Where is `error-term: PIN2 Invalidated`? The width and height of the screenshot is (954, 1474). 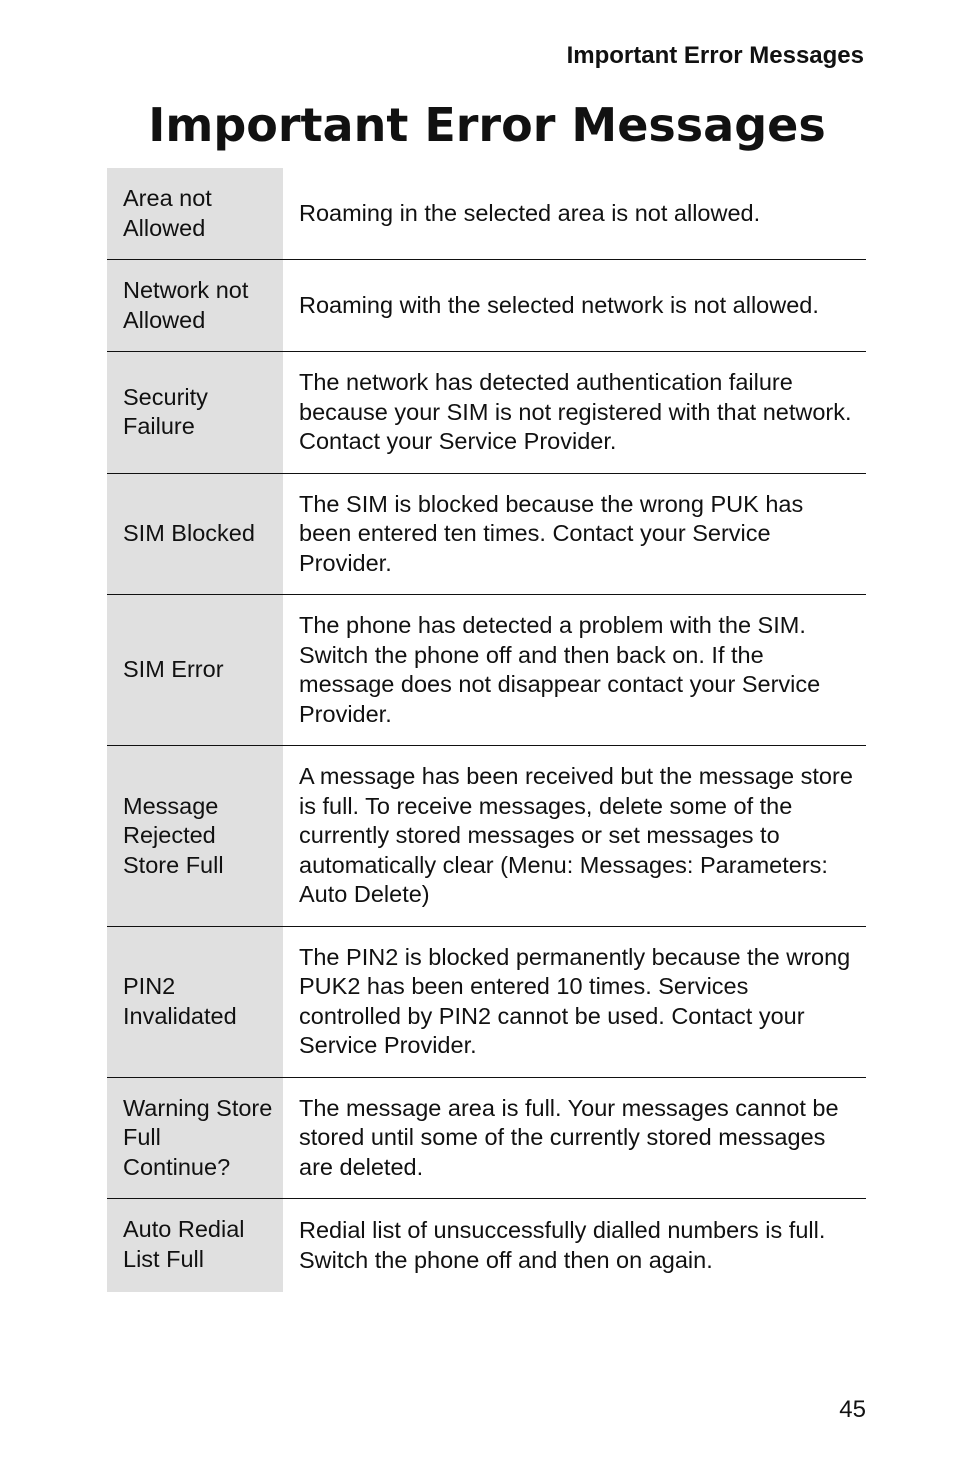
error-term: PIN2 Invalidated is located at coordinates (195, 1002).